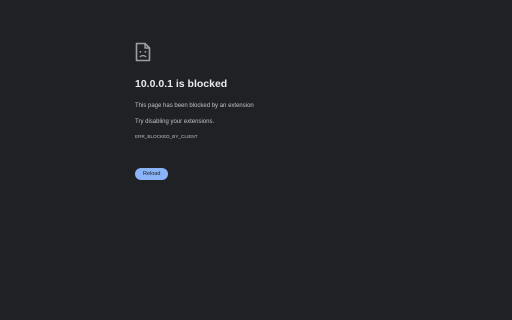 The height and width of the screenshot is (320, 512). Describe the element at coordinates (166, 136) in the screenshot. I see `error-code: ERR_BLOCKED_BY_CLIENT` at that location.